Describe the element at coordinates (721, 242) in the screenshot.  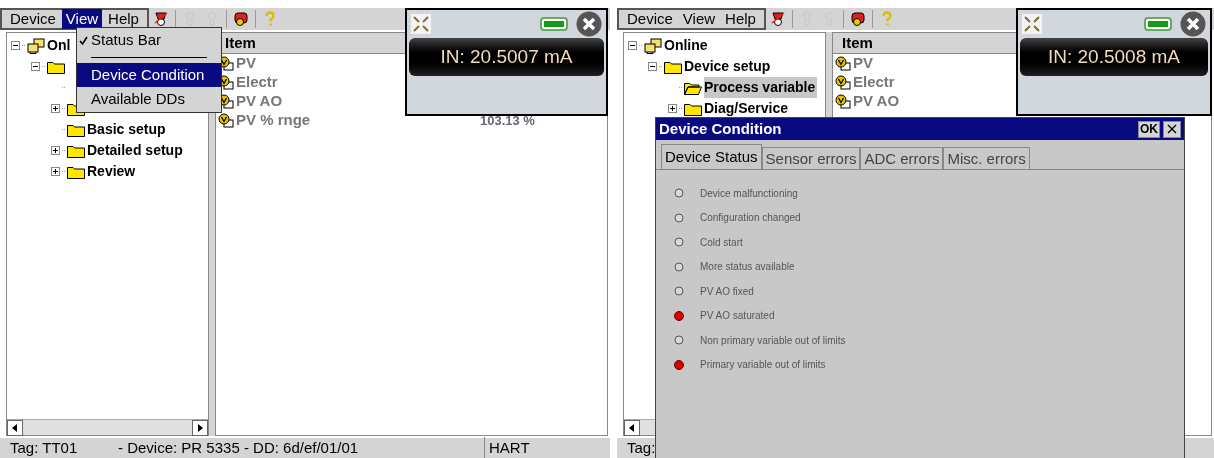
I see `status-label: Cold start` at that location.